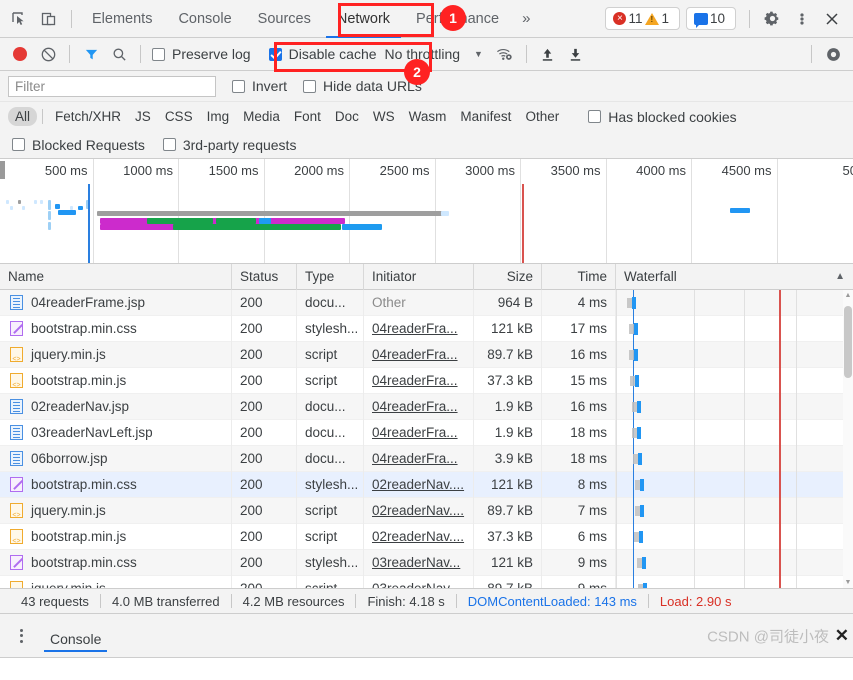 The width and height of the screenshot is (853, 680). I want to click on table-scrollbar: ▲ ▼, so click(848, 439).